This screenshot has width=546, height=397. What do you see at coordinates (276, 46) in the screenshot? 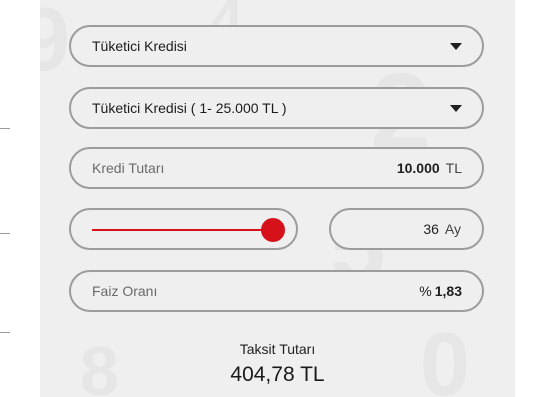
I see `credit-type-select: Tüketici Kredisi` at bounding box center [276, 46].